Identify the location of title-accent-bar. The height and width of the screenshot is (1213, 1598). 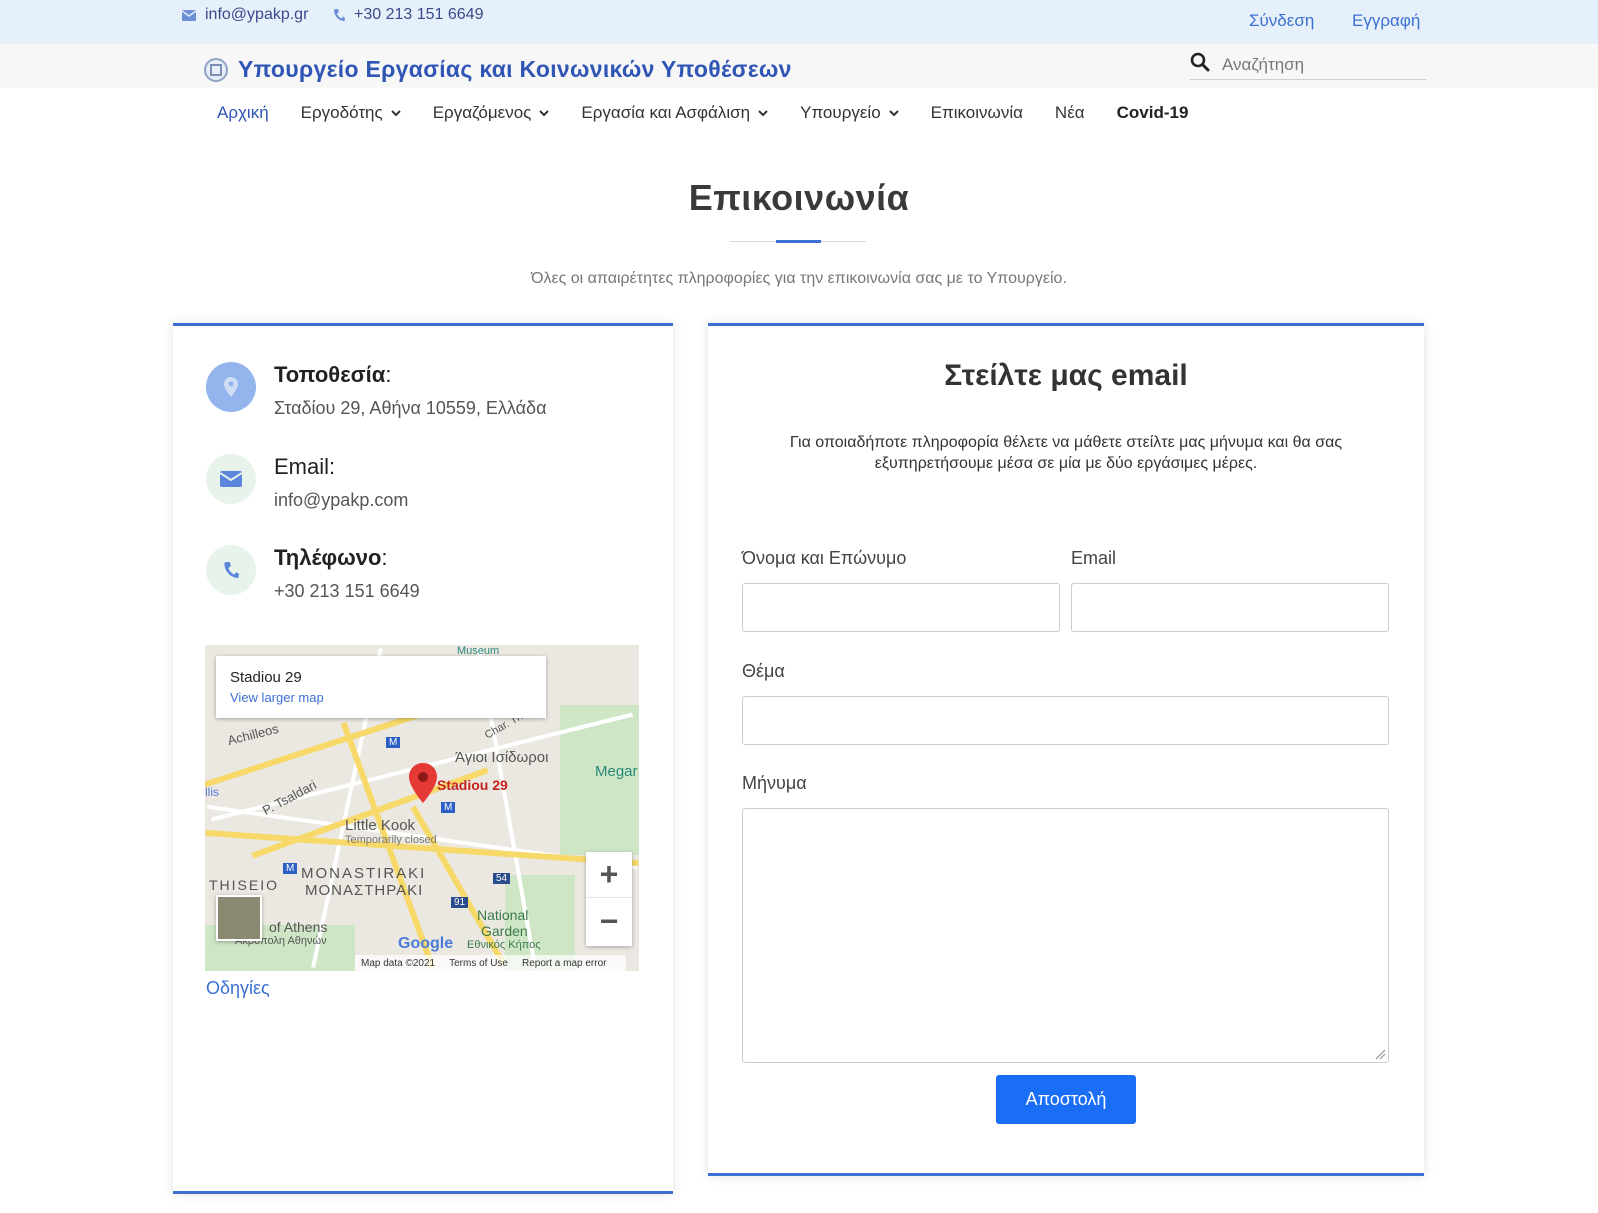
(798, 241).